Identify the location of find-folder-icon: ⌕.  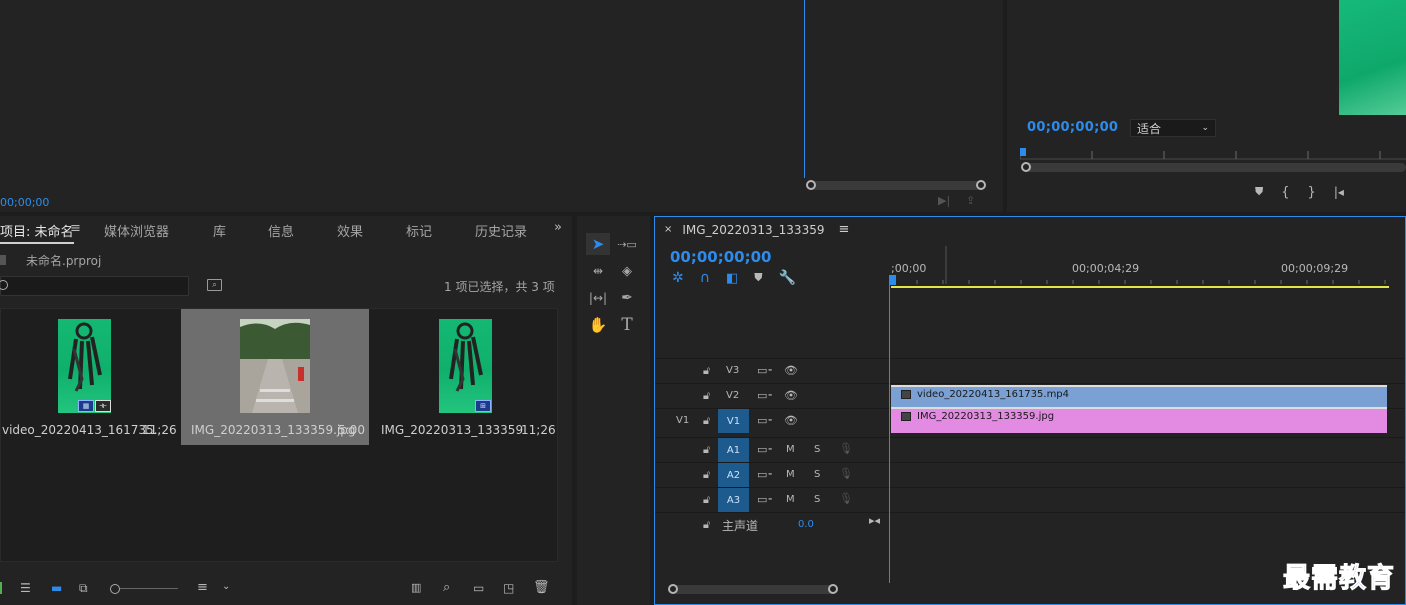
(214, 285).